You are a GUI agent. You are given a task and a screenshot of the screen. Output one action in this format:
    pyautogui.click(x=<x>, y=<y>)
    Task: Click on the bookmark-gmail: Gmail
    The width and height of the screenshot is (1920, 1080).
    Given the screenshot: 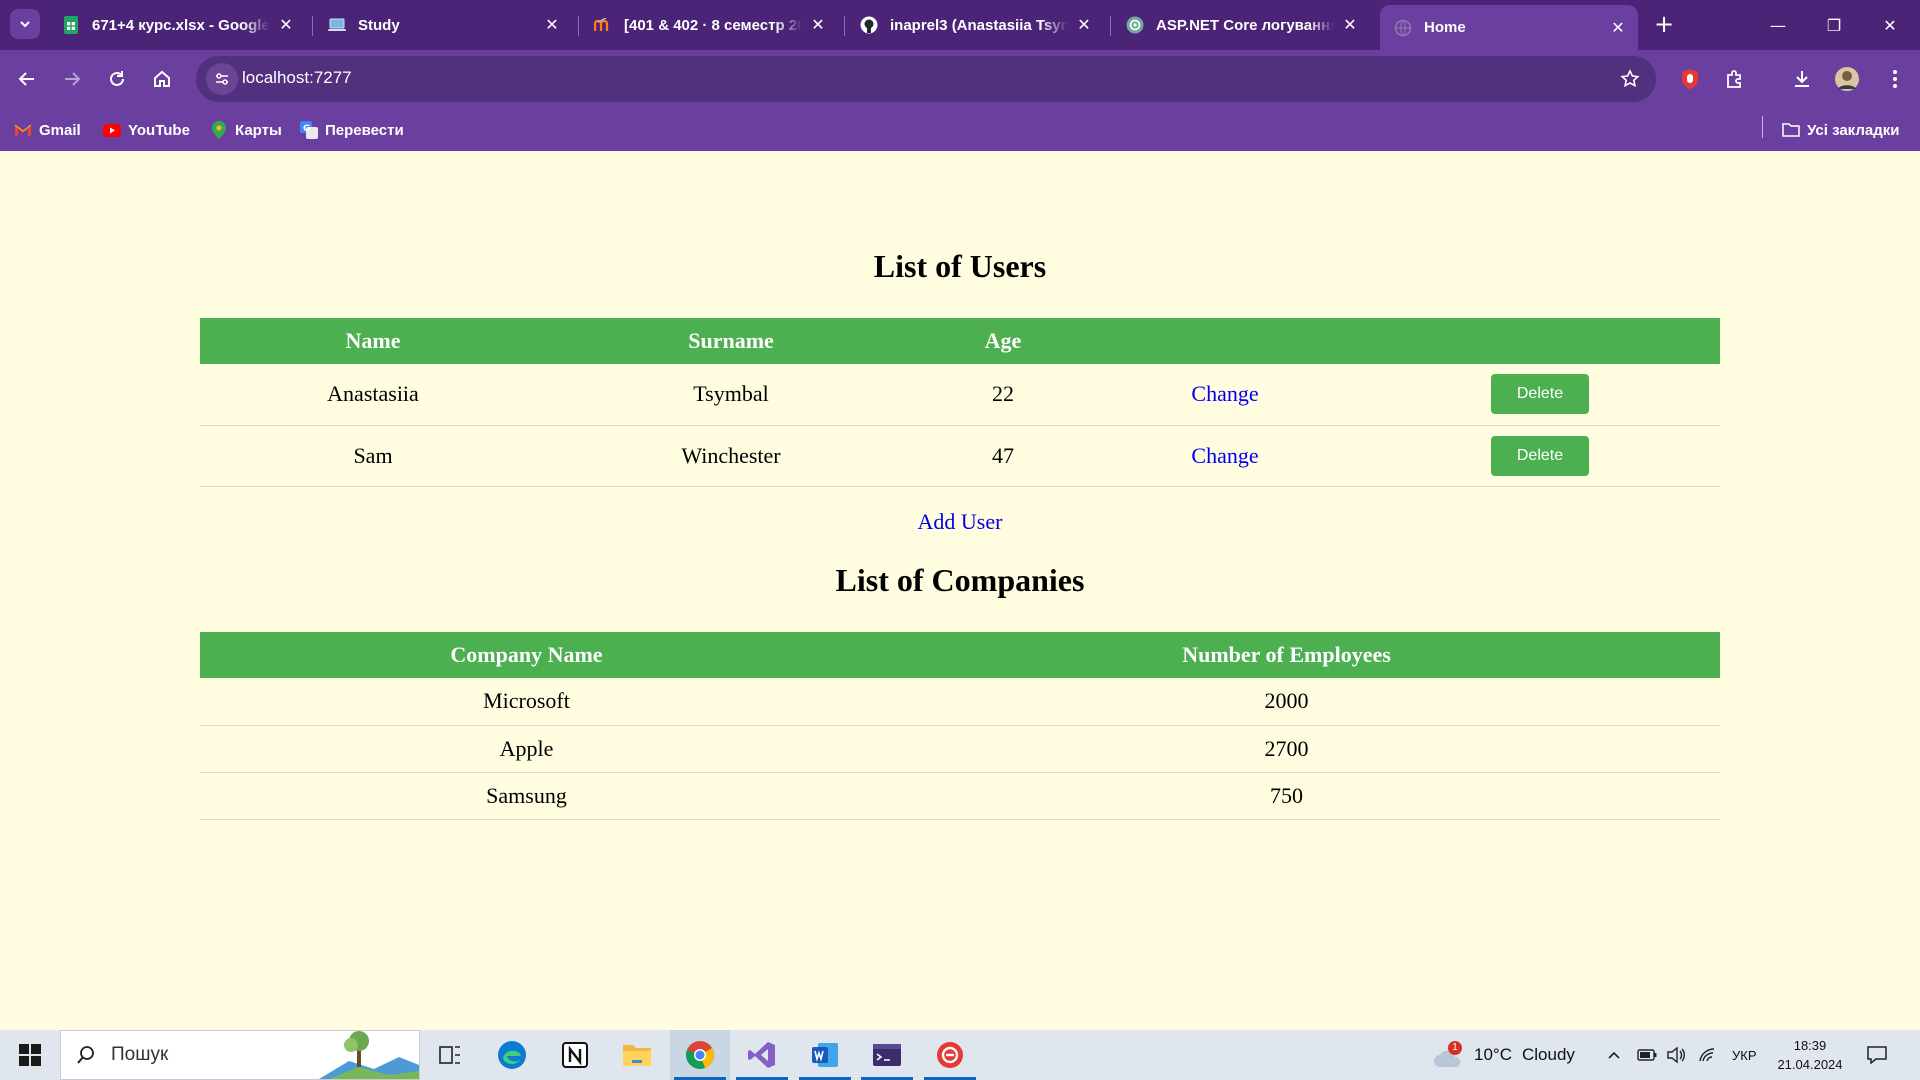 What is the action you would take?
    pyautogui.click(x=47, y=130)
    